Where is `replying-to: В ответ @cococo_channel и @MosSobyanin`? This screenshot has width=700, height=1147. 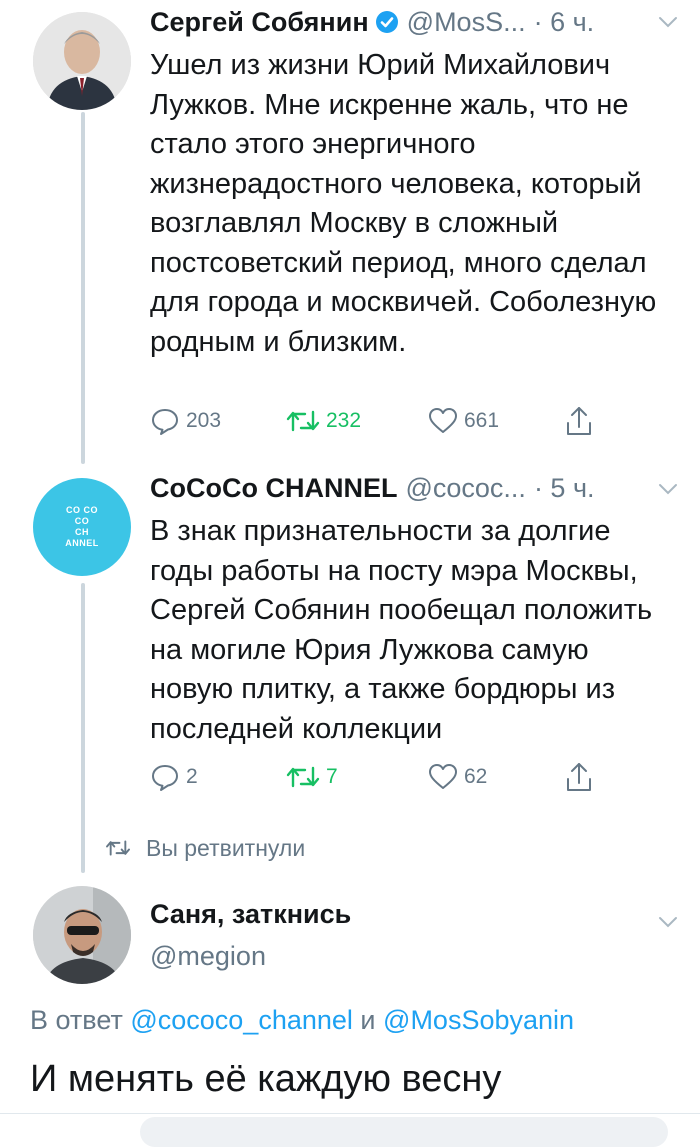
replying-to: В ответ @cococo_channel и @MosSobyanin is located at coordinates (302, 1020).